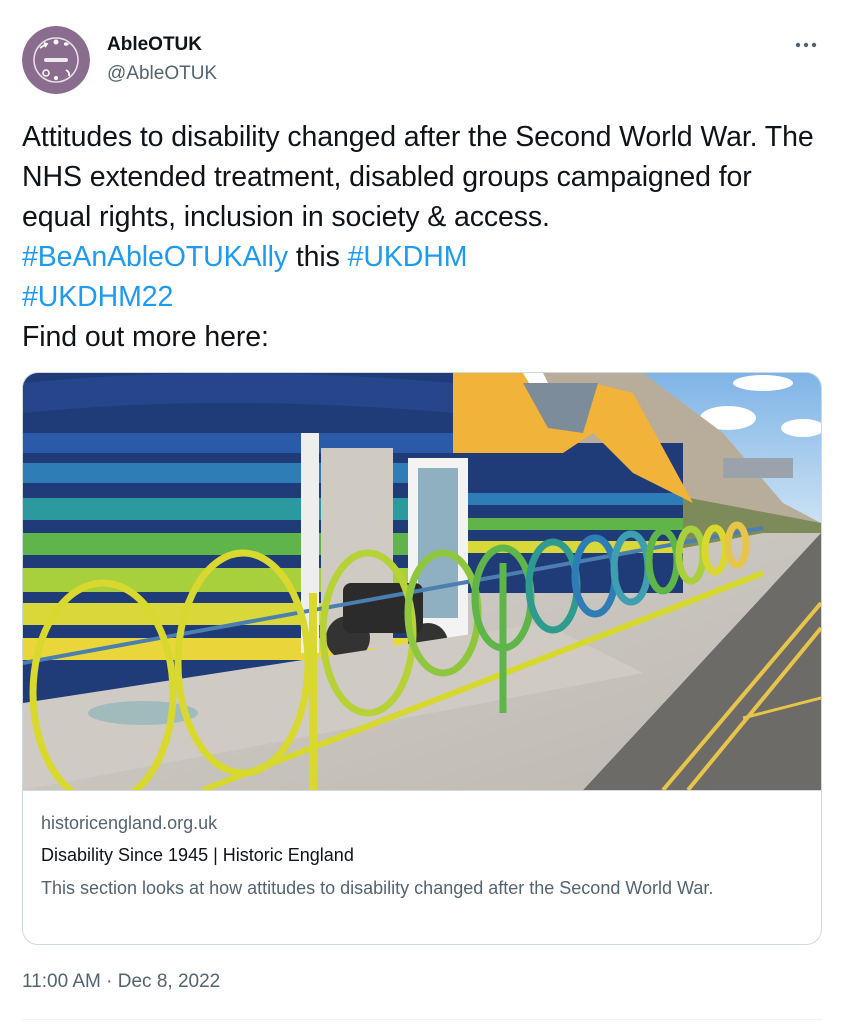 Image resolution: width=845 pixels, height=1024 pixels. What do you see at coordinates (154, 45) in the screenshot?
I see `author-display-name: AbleOTUK` at bounding box center [154, 45].